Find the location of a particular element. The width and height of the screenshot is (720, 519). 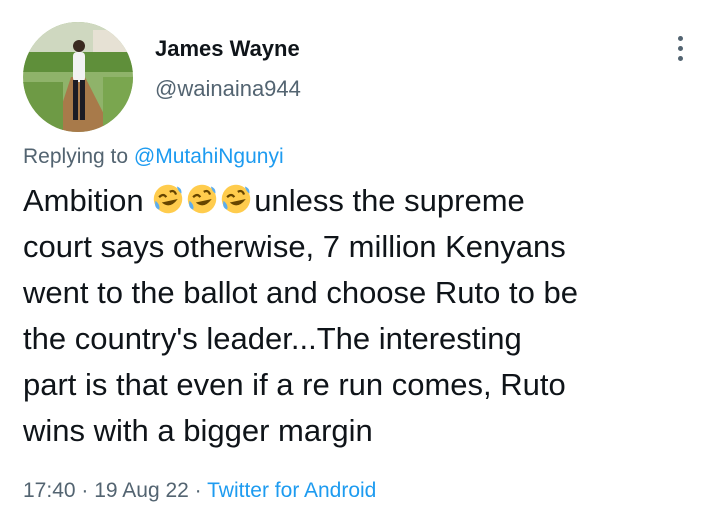

tweet-text-segment: unless the supreme is located at coordinates (389, 200).